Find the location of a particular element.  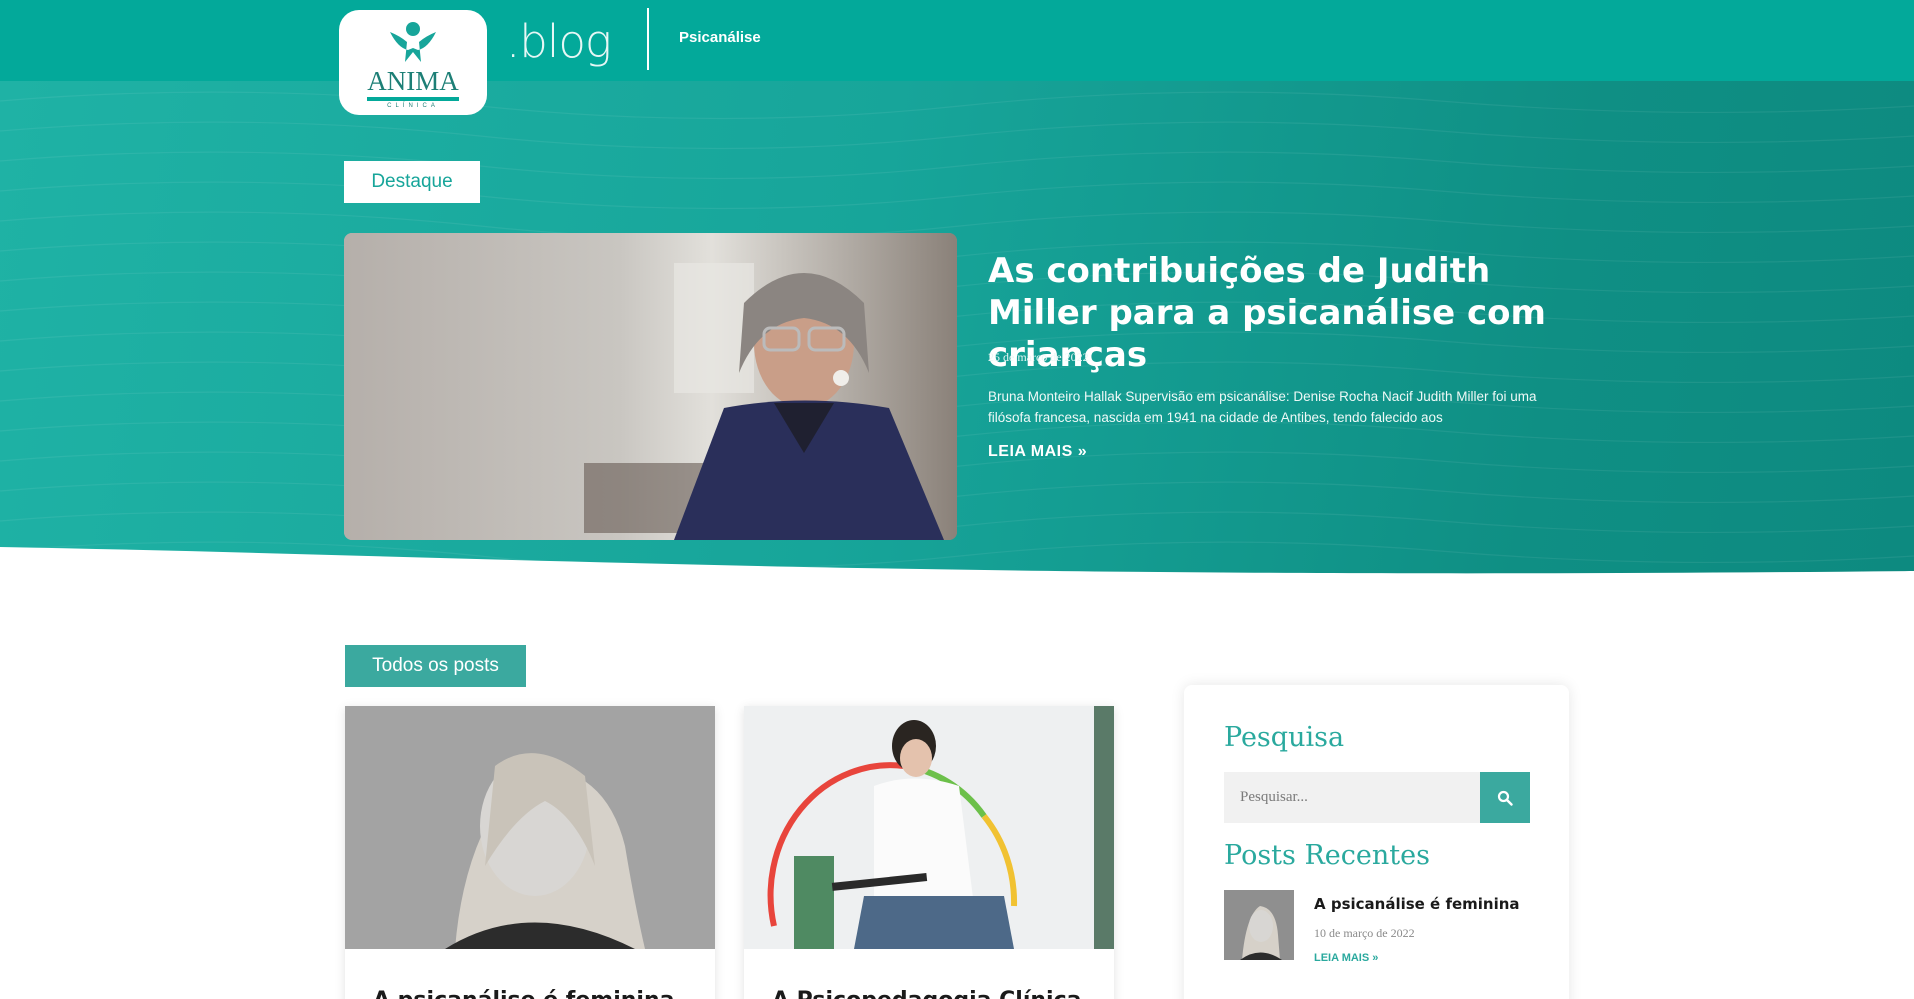

recent-post-thumbnail is located at coordinates (1259, 925).